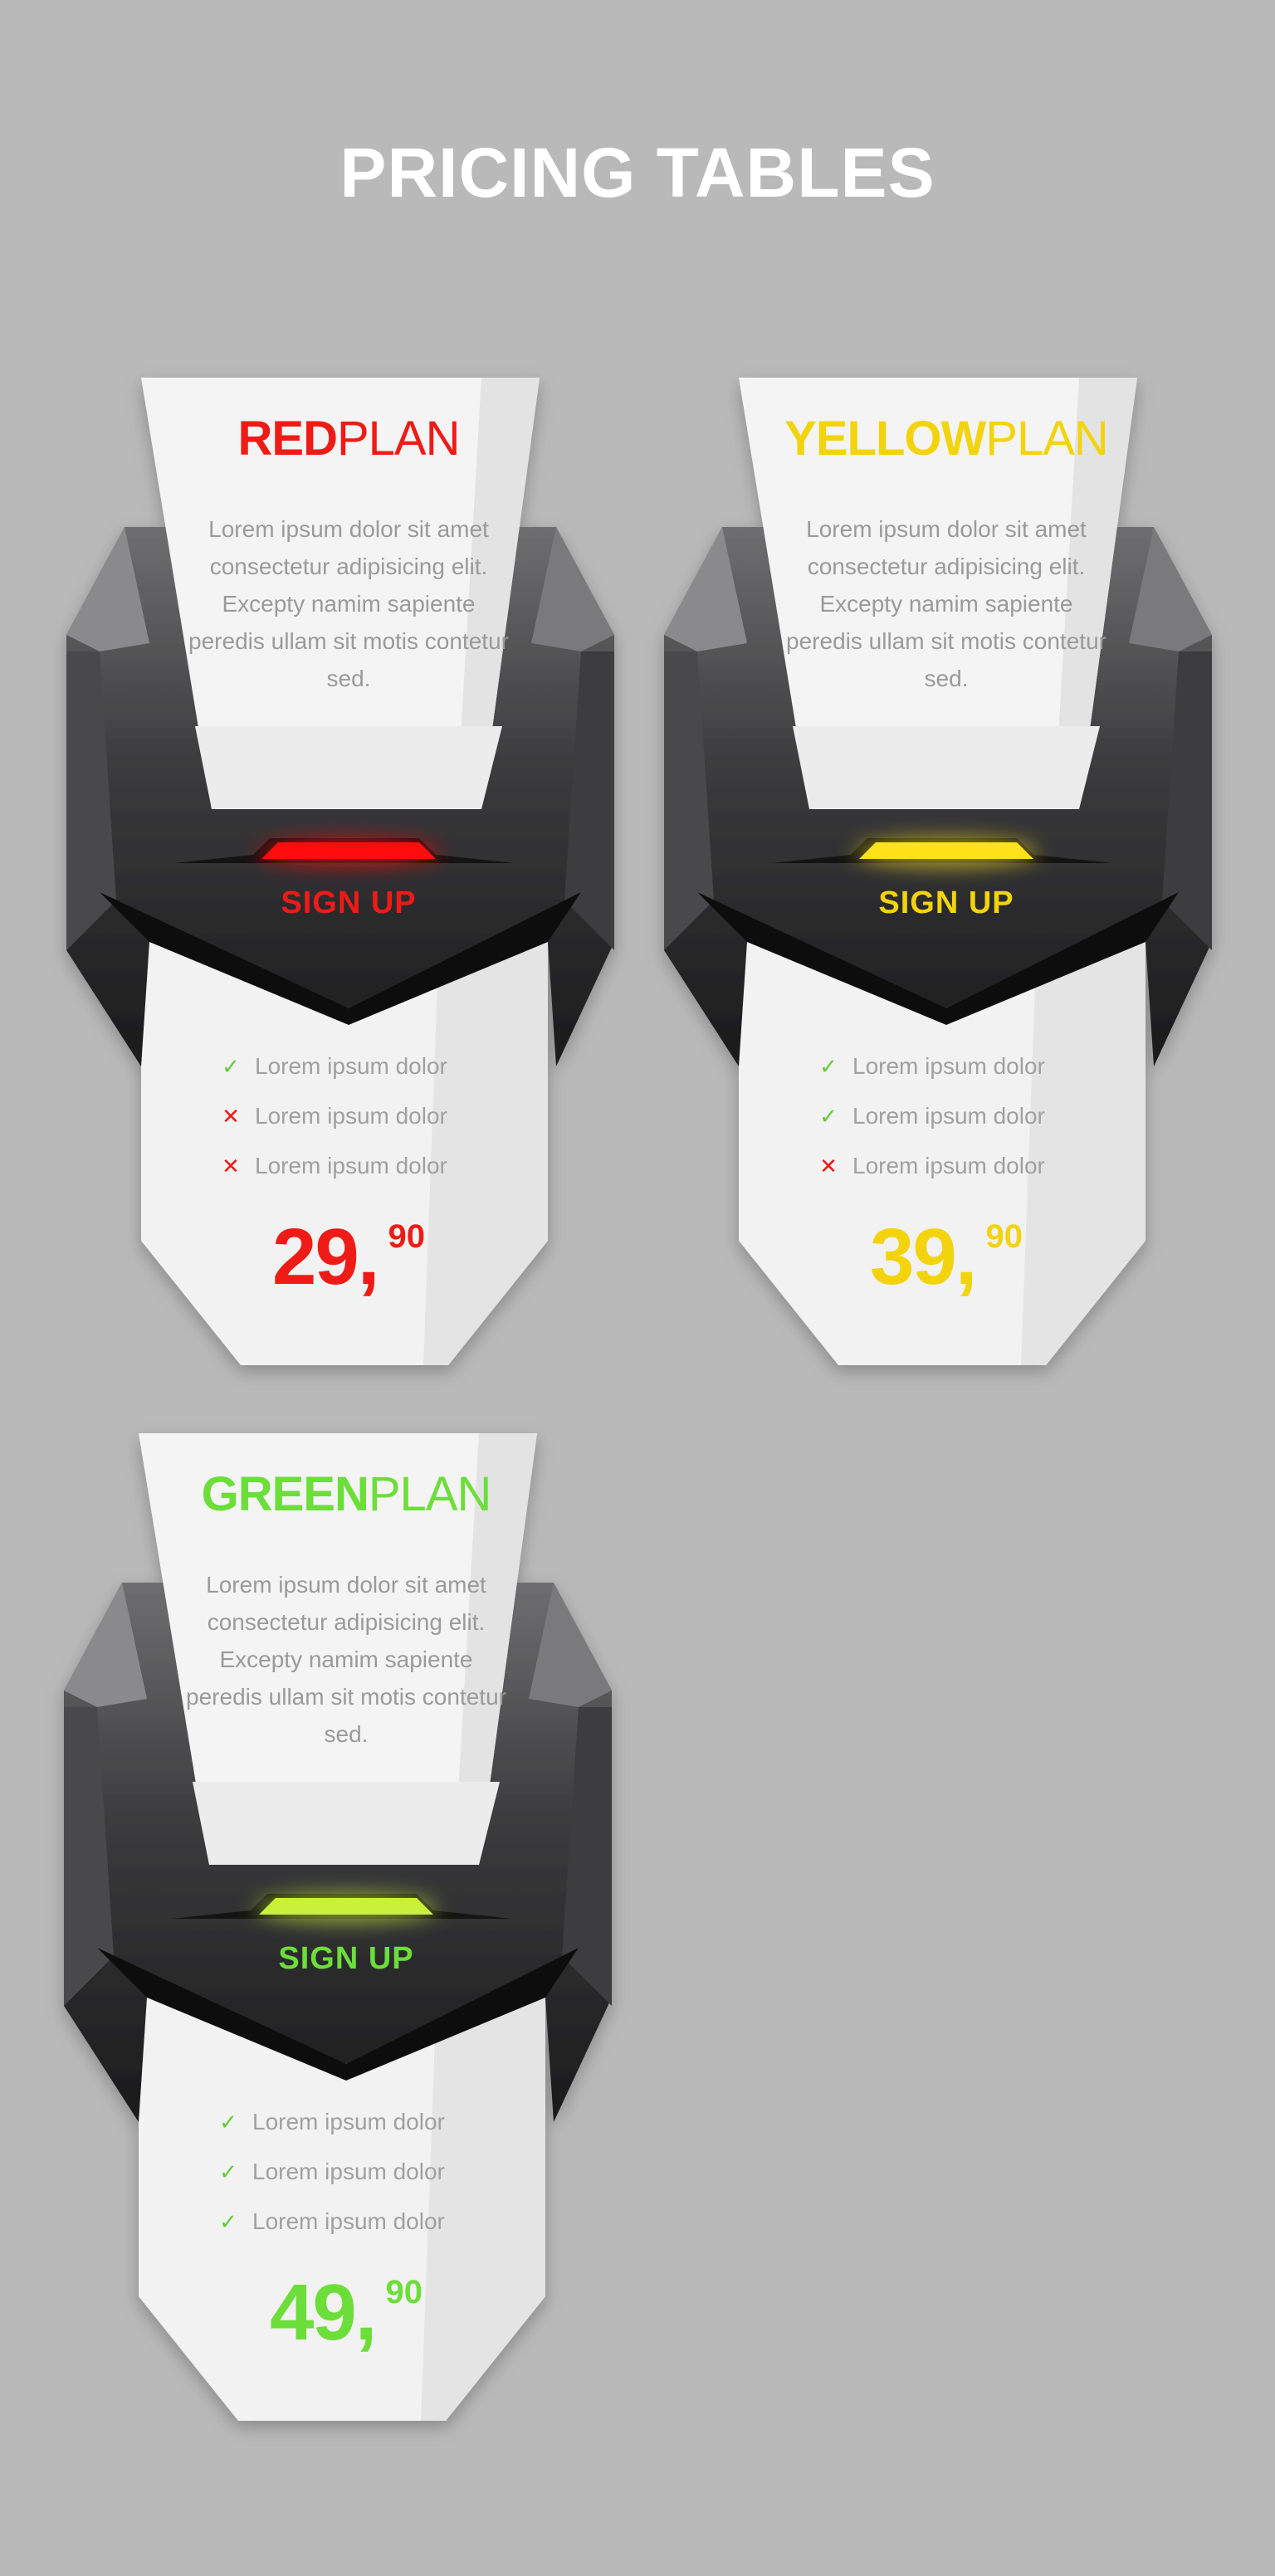 This screenshot has width=1275, height=2576. I want to click on price-amount: 29,, so click(325, 1257).